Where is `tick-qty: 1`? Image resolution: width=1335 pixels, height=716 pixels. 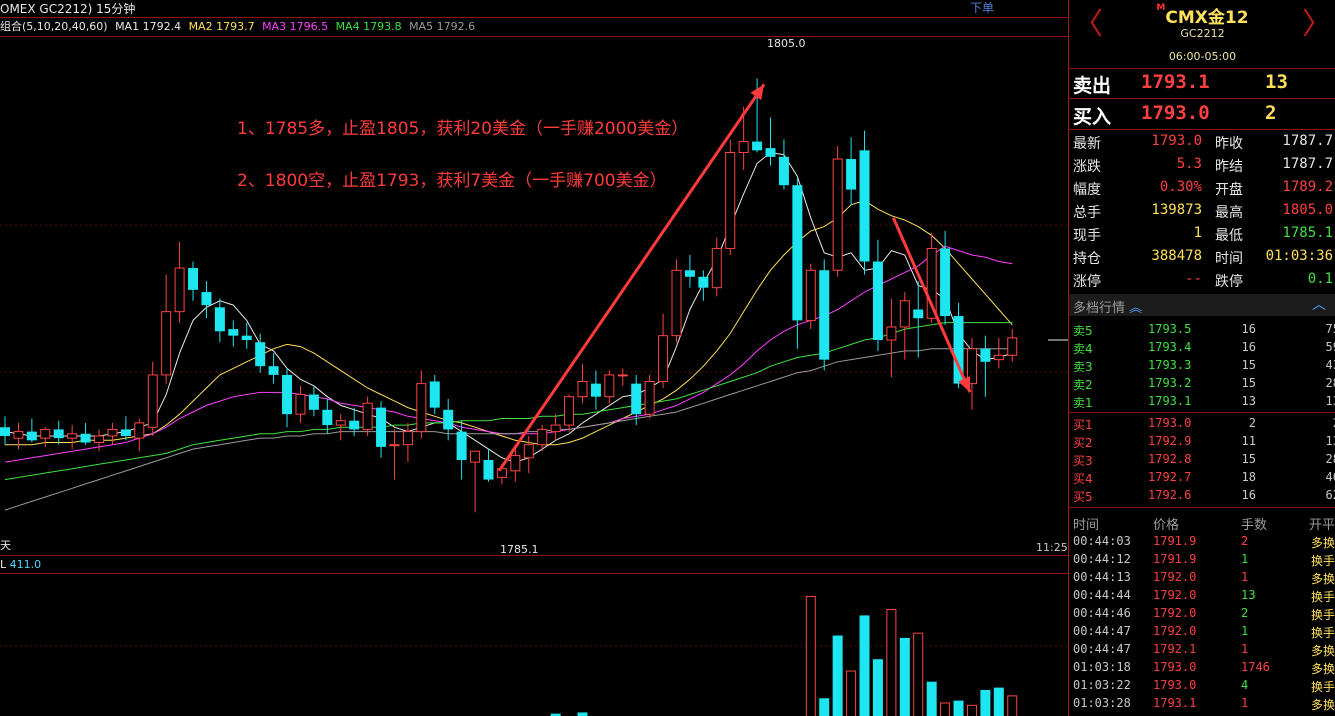 tick-qty: 1 is located at coordinates (1245, 703).